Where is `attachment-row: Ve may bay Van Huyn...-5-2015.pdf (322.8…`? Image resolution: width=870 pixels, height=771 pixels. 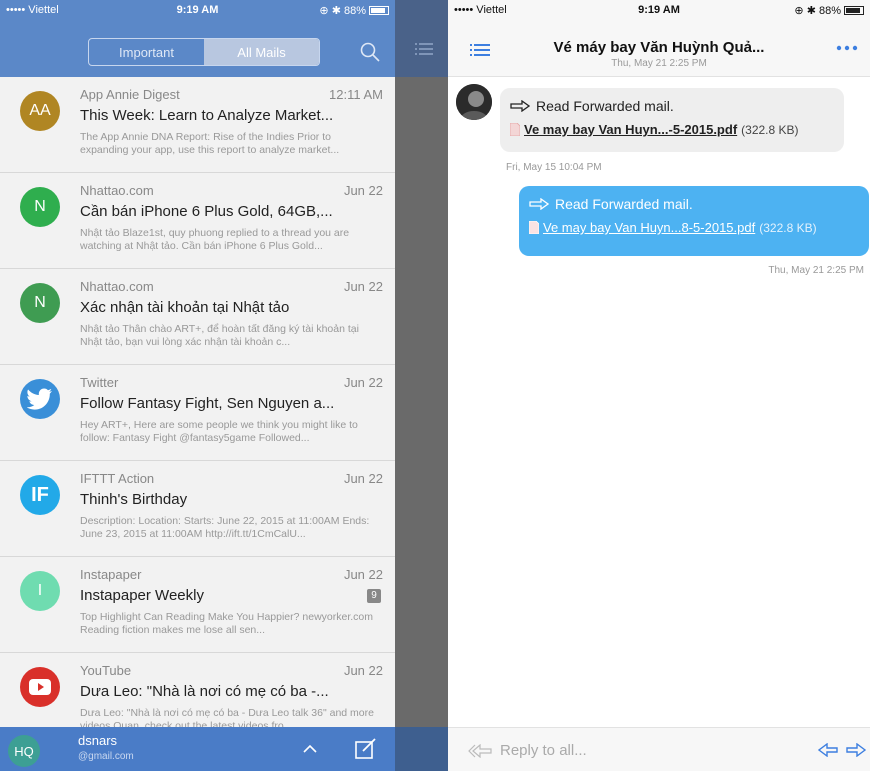
attachment-row: Ve may bay Van Huyn...-5-2015.pdf (322.8… is located at coordinates (672, 129).